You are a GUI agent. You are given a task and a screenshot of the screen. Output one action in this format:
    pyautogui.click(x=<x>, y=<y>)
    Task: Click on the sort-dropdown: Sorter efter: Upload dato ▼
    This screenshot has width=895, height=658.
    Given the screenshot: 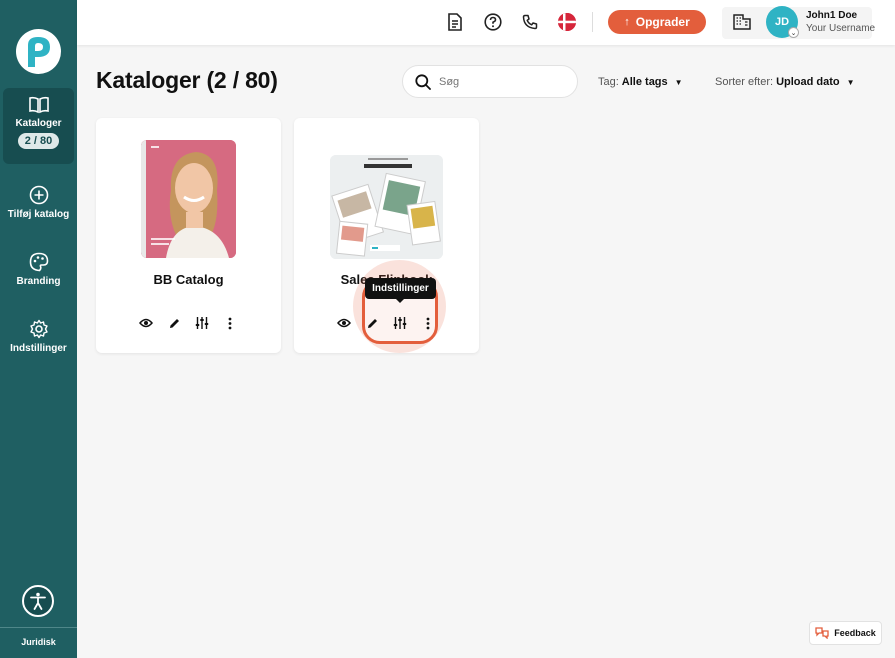 What is the action you would take?
    pyautogui.click(x=785, y=82)
    